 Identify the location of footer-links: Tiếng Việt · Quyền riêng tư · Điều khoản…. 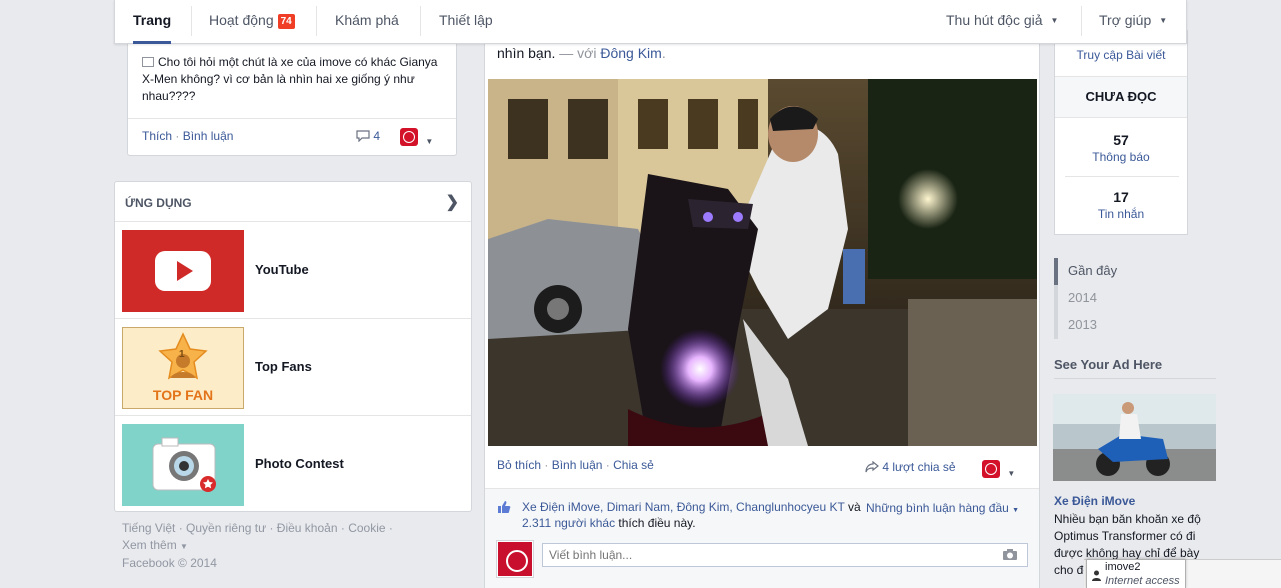
(257, 528).